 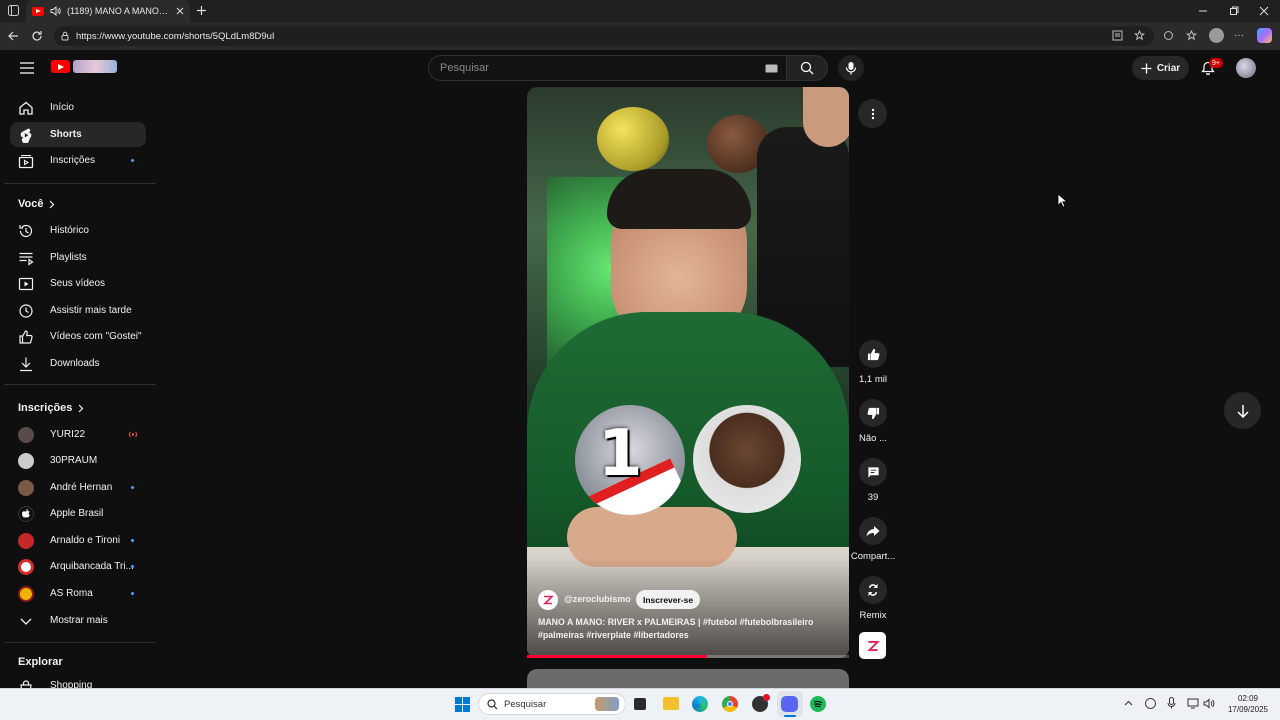 I want to click on extensions-icon, so click(x=1168, y=35).